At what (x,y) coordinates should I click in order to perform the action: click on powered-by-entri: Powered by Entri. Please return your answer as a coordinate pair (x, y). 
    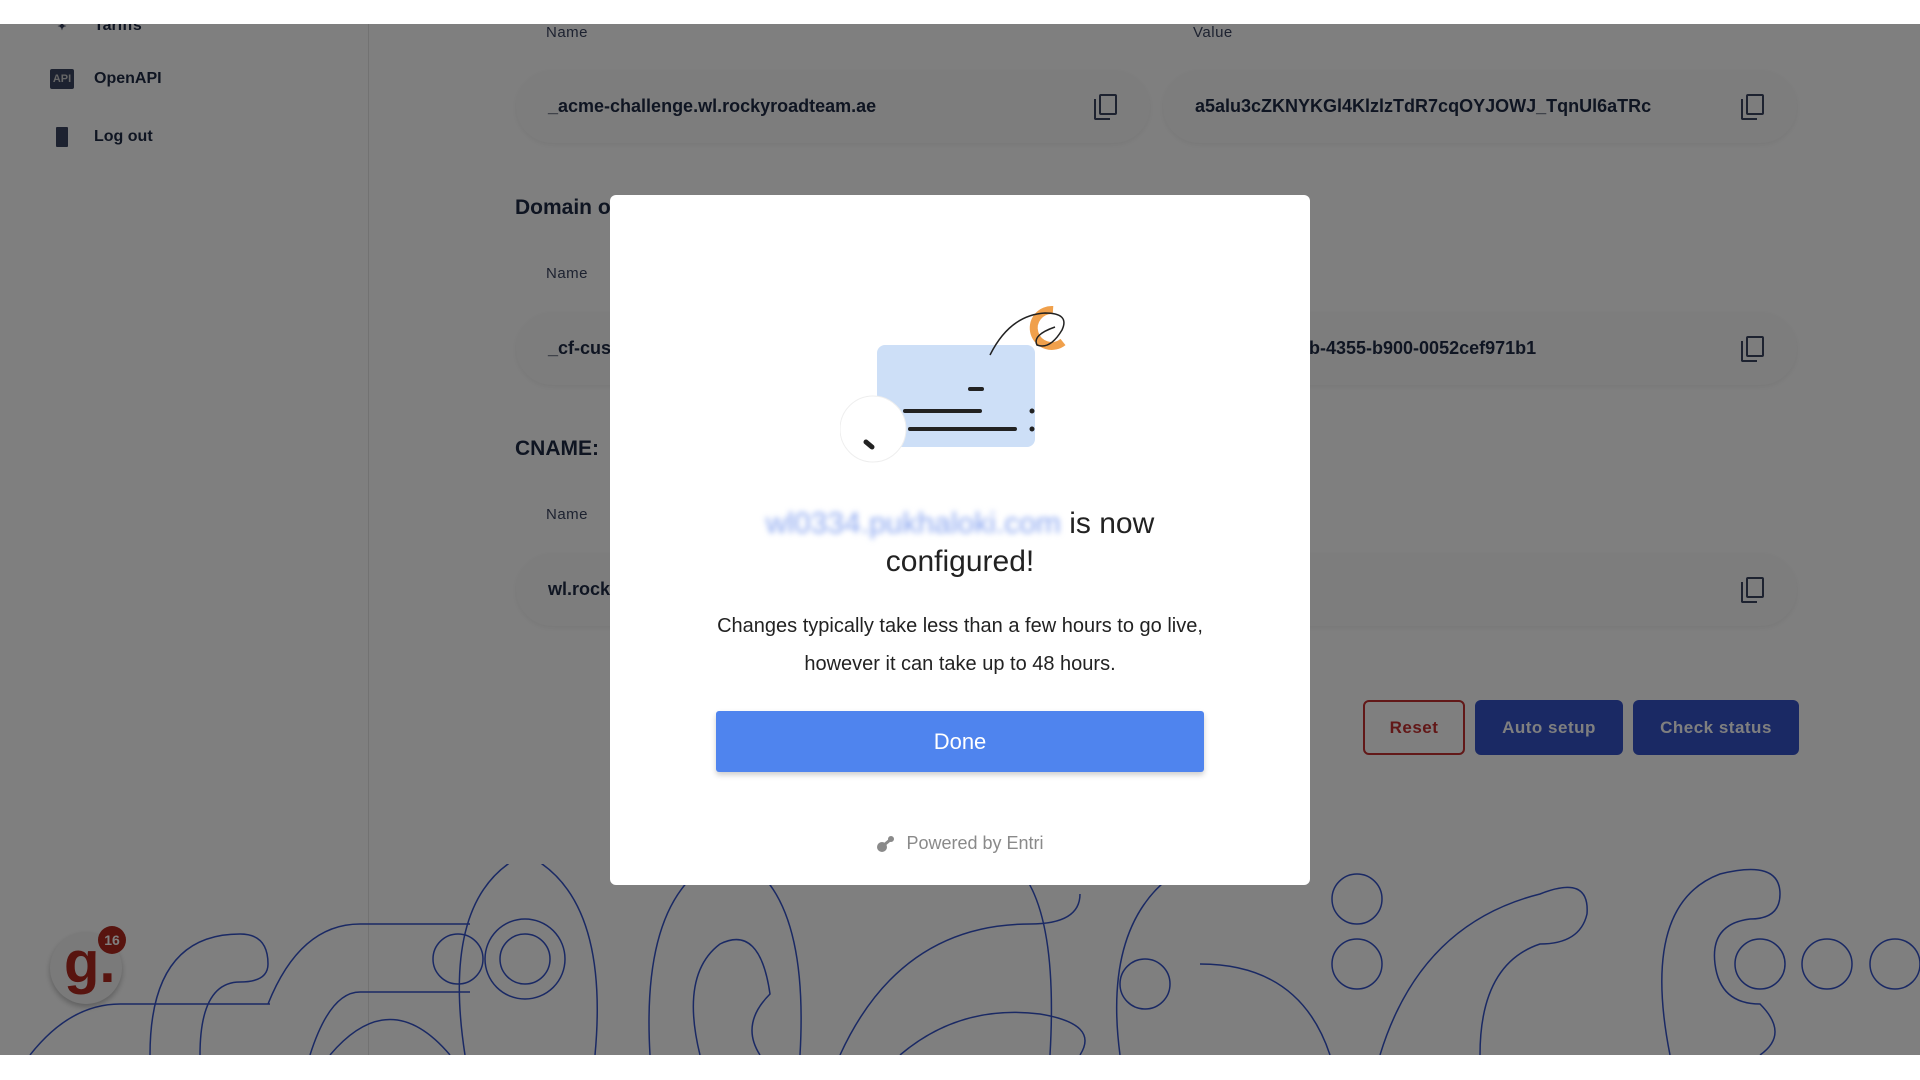
    Looking at the image, I should click on (960, 843).